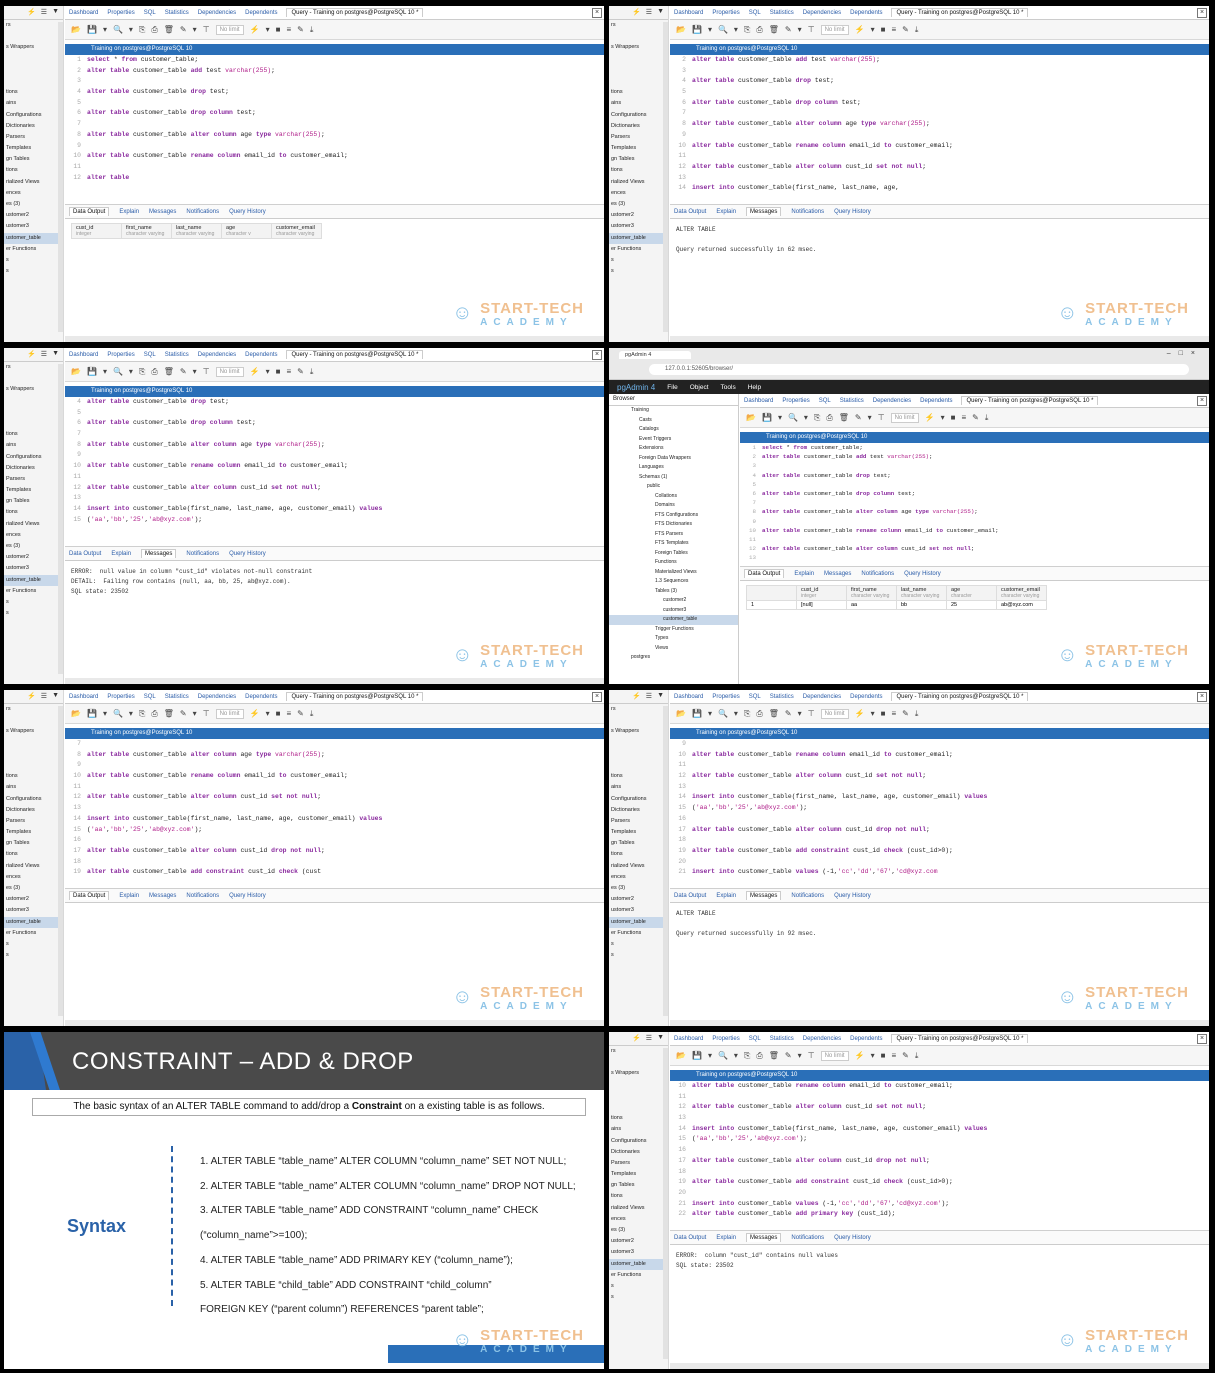 The height and width of the screenshot is (1373, 1215). What do you see at coordinates (673, 611) in the screenshot?
I see `tree-node: customer3` at bounding box center [673, 611].